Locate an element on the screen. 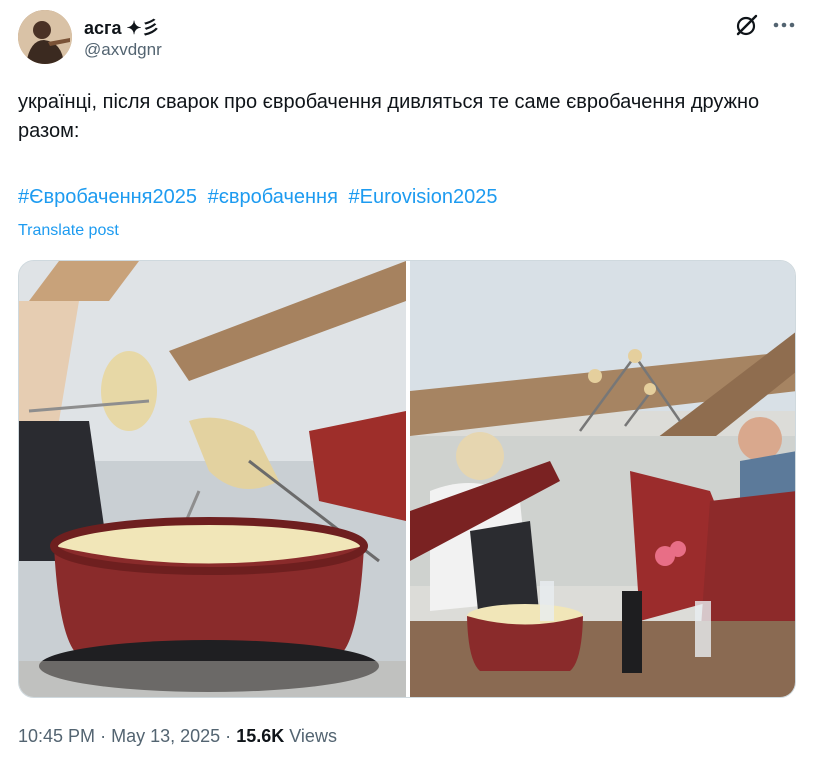 The image size is (816, 763). avatar is located at coordinates (45, 37).